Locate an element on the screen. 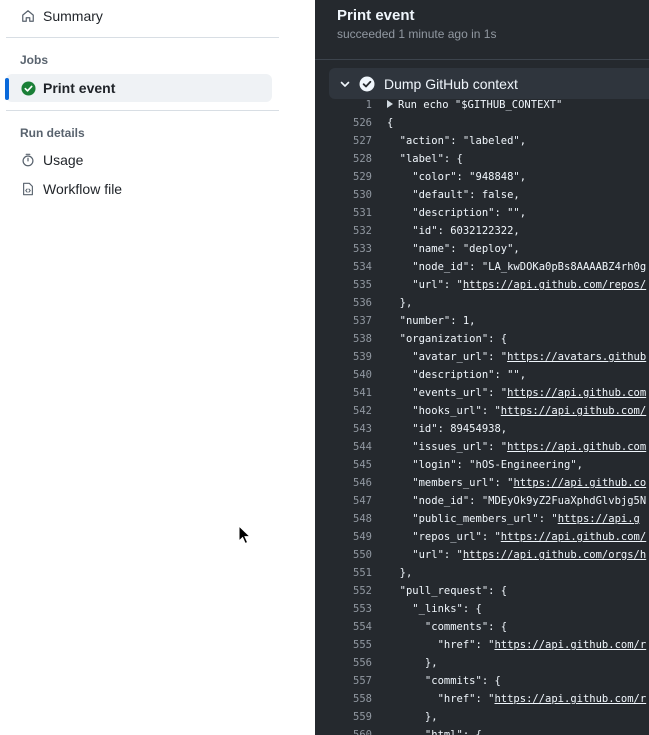  log-text-content: "name": "deploy", is located at coordinates (453, 249).